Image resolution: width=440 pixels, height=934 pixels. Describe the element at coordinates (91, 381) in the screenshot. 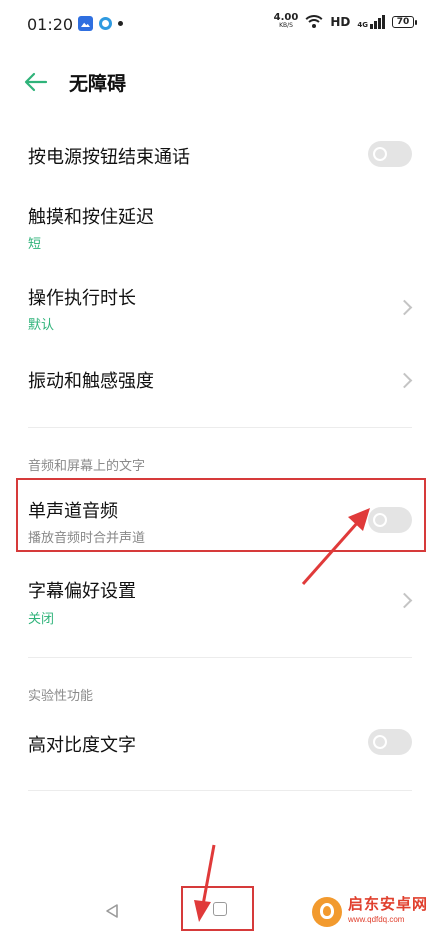

I see `setting-title: 振动和触感强度` at that location.